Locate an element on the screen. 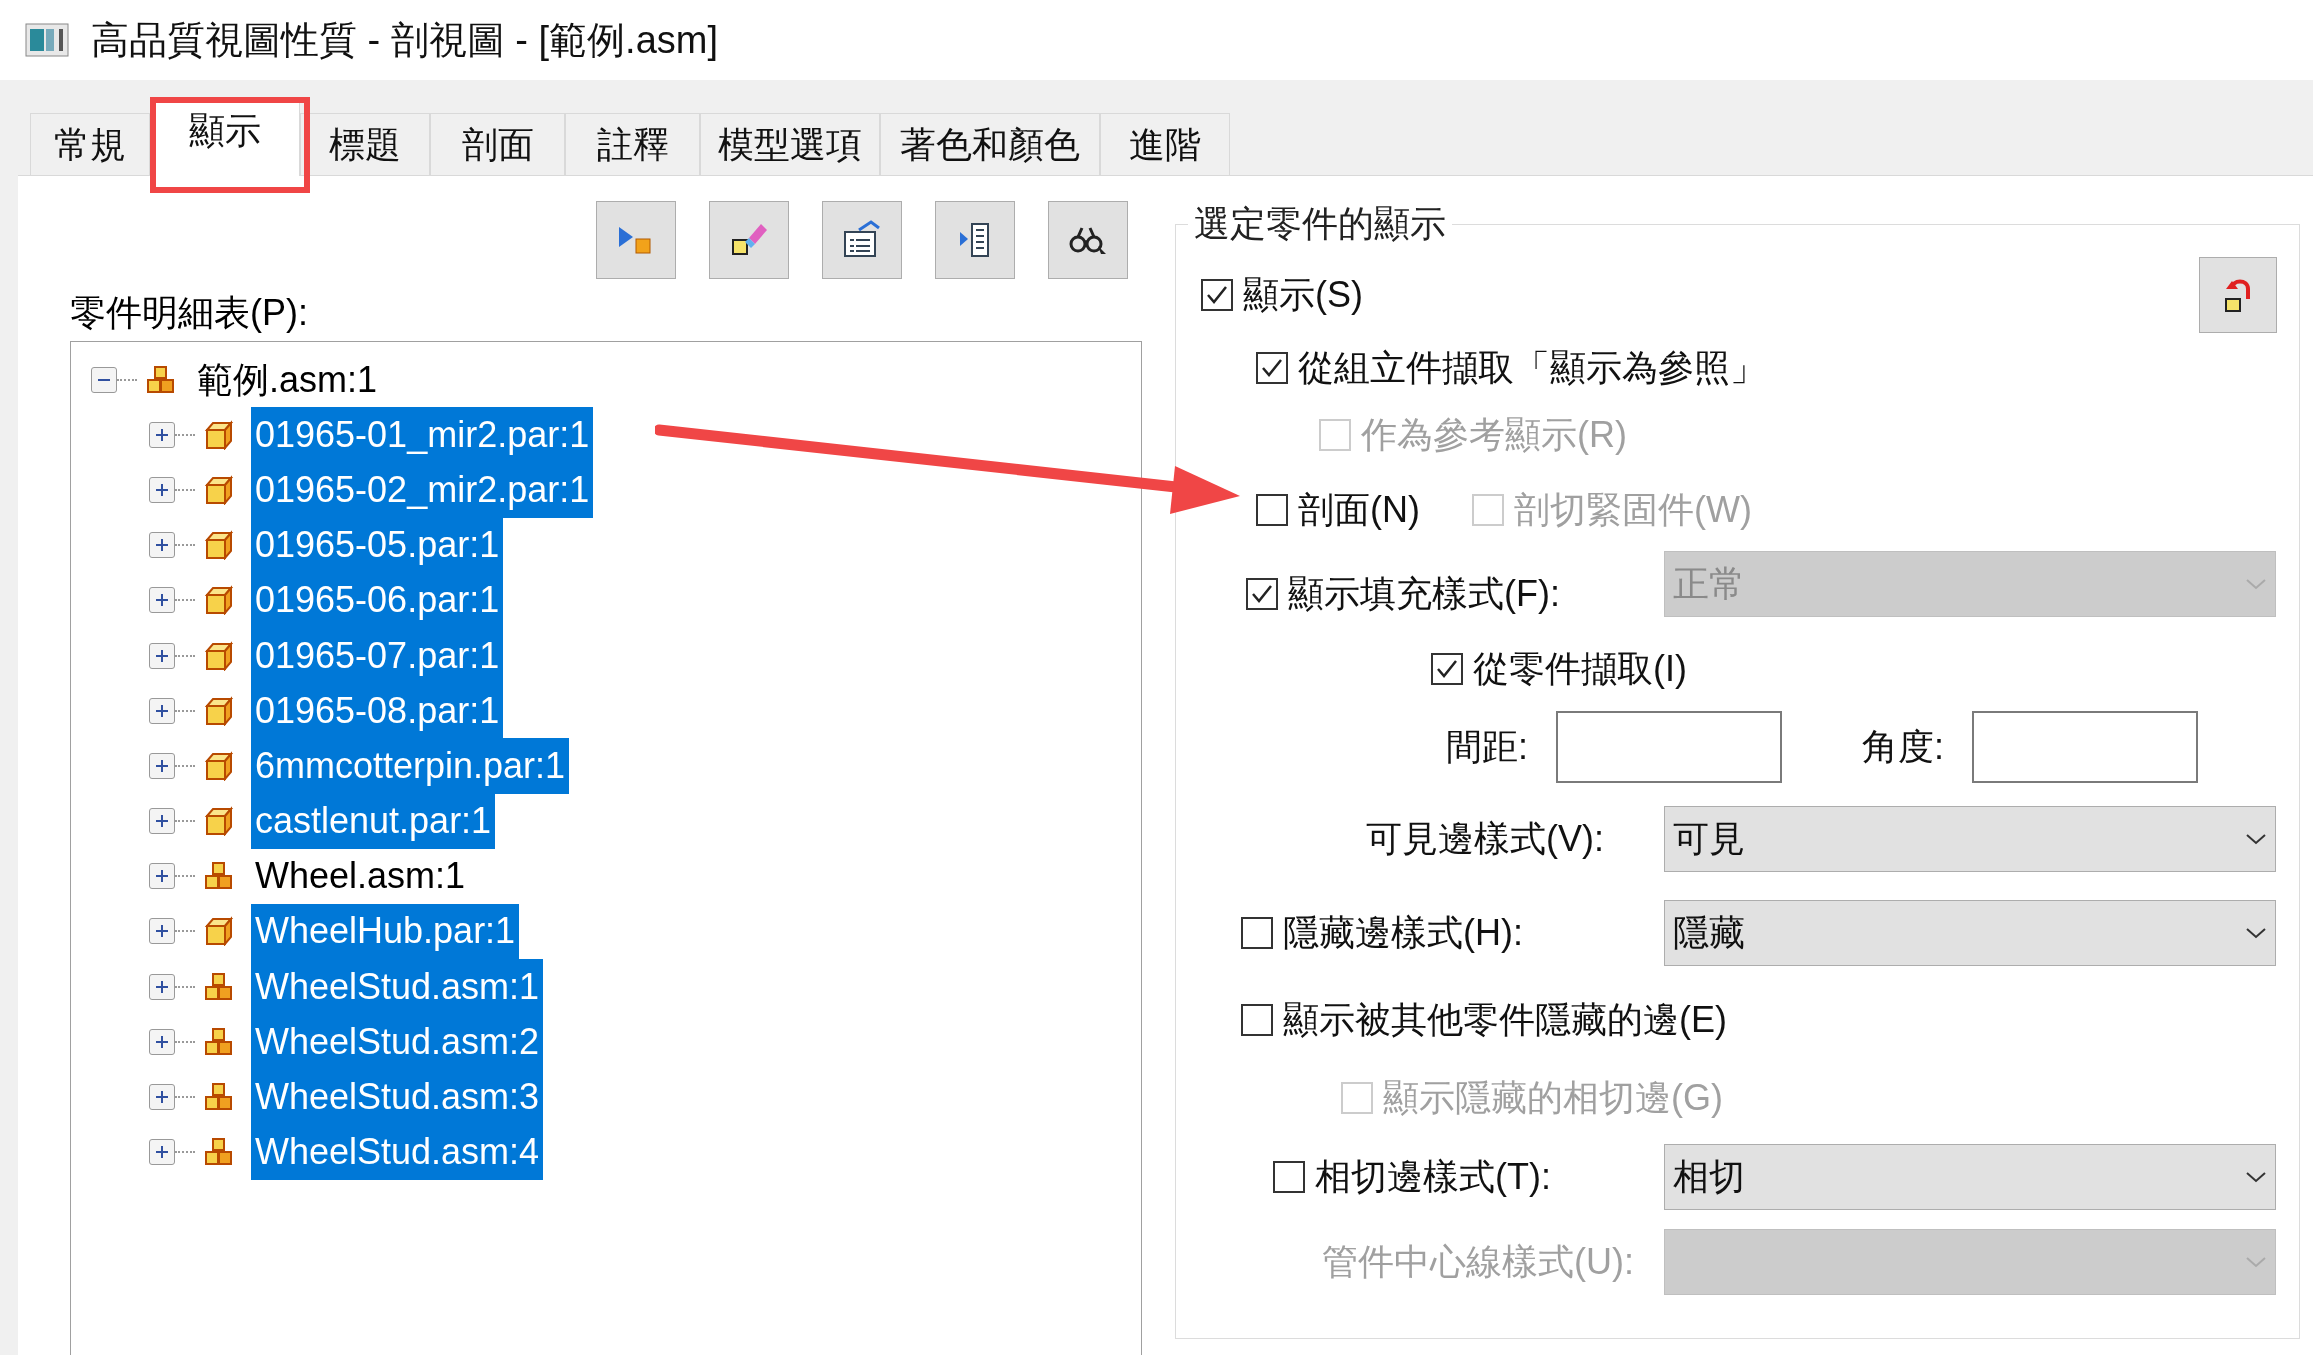  checkbox-label: 隱藏邊樣式(H): is located at coordinates (1403, 933).